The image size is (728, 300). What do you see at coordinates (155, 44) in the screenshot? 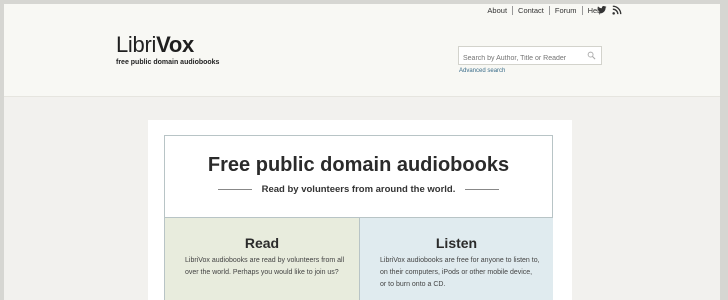
I see `logo-wordmark: LibriVox` at bounding box center [155, 44].